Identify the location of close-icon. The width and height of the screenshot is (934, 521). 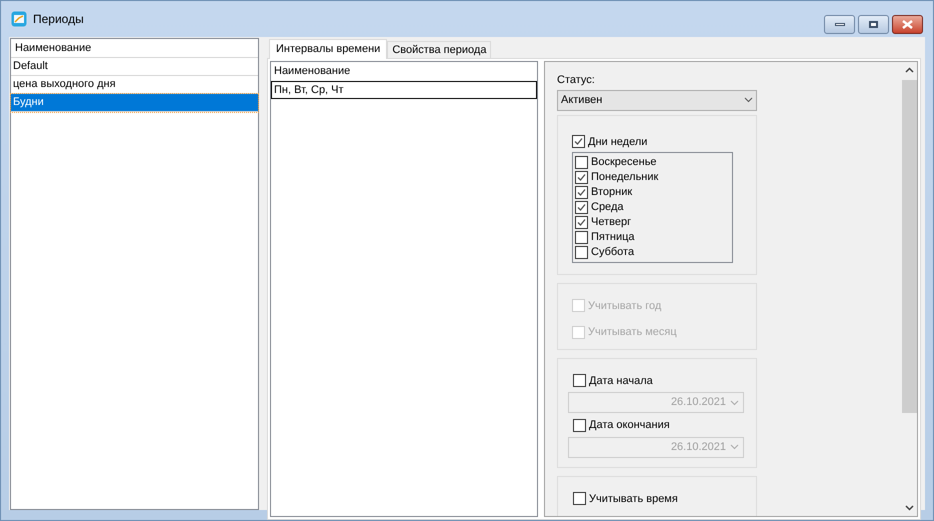
(907, 24).